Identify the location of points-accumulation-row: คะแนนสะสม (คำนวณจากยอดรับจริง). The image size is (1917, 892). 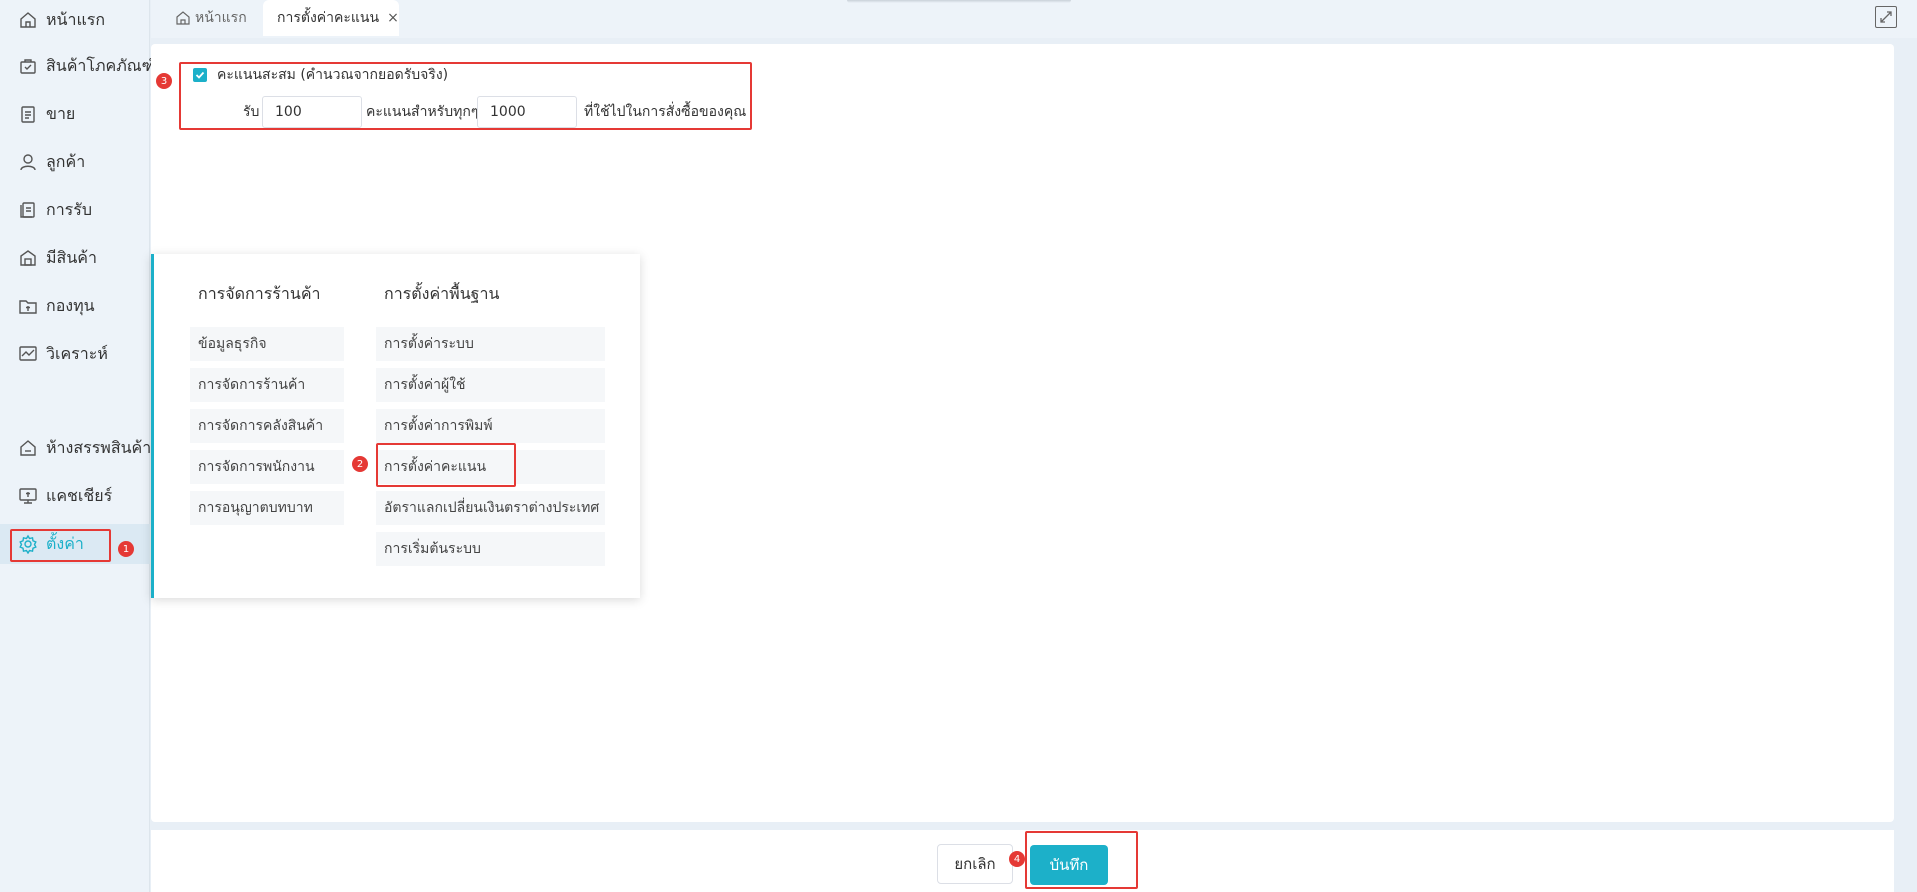
(320, 75).